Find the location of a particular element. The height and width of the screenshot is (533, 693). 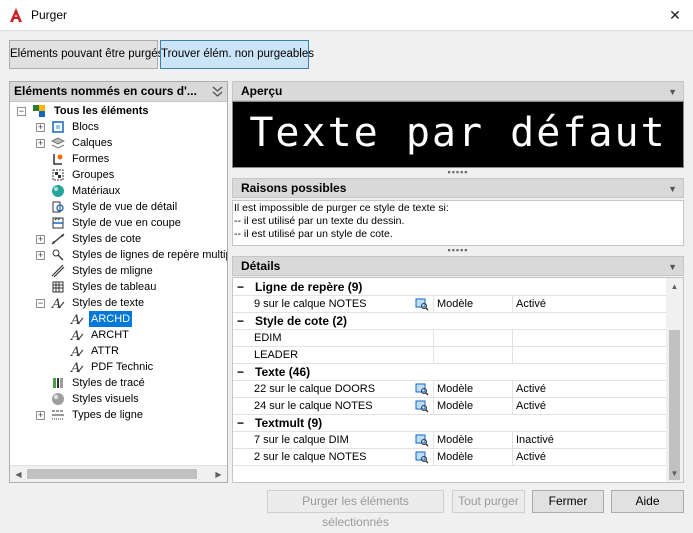

scroll-down-arrow-icon: ▼ is located at coordinates (674, 473).